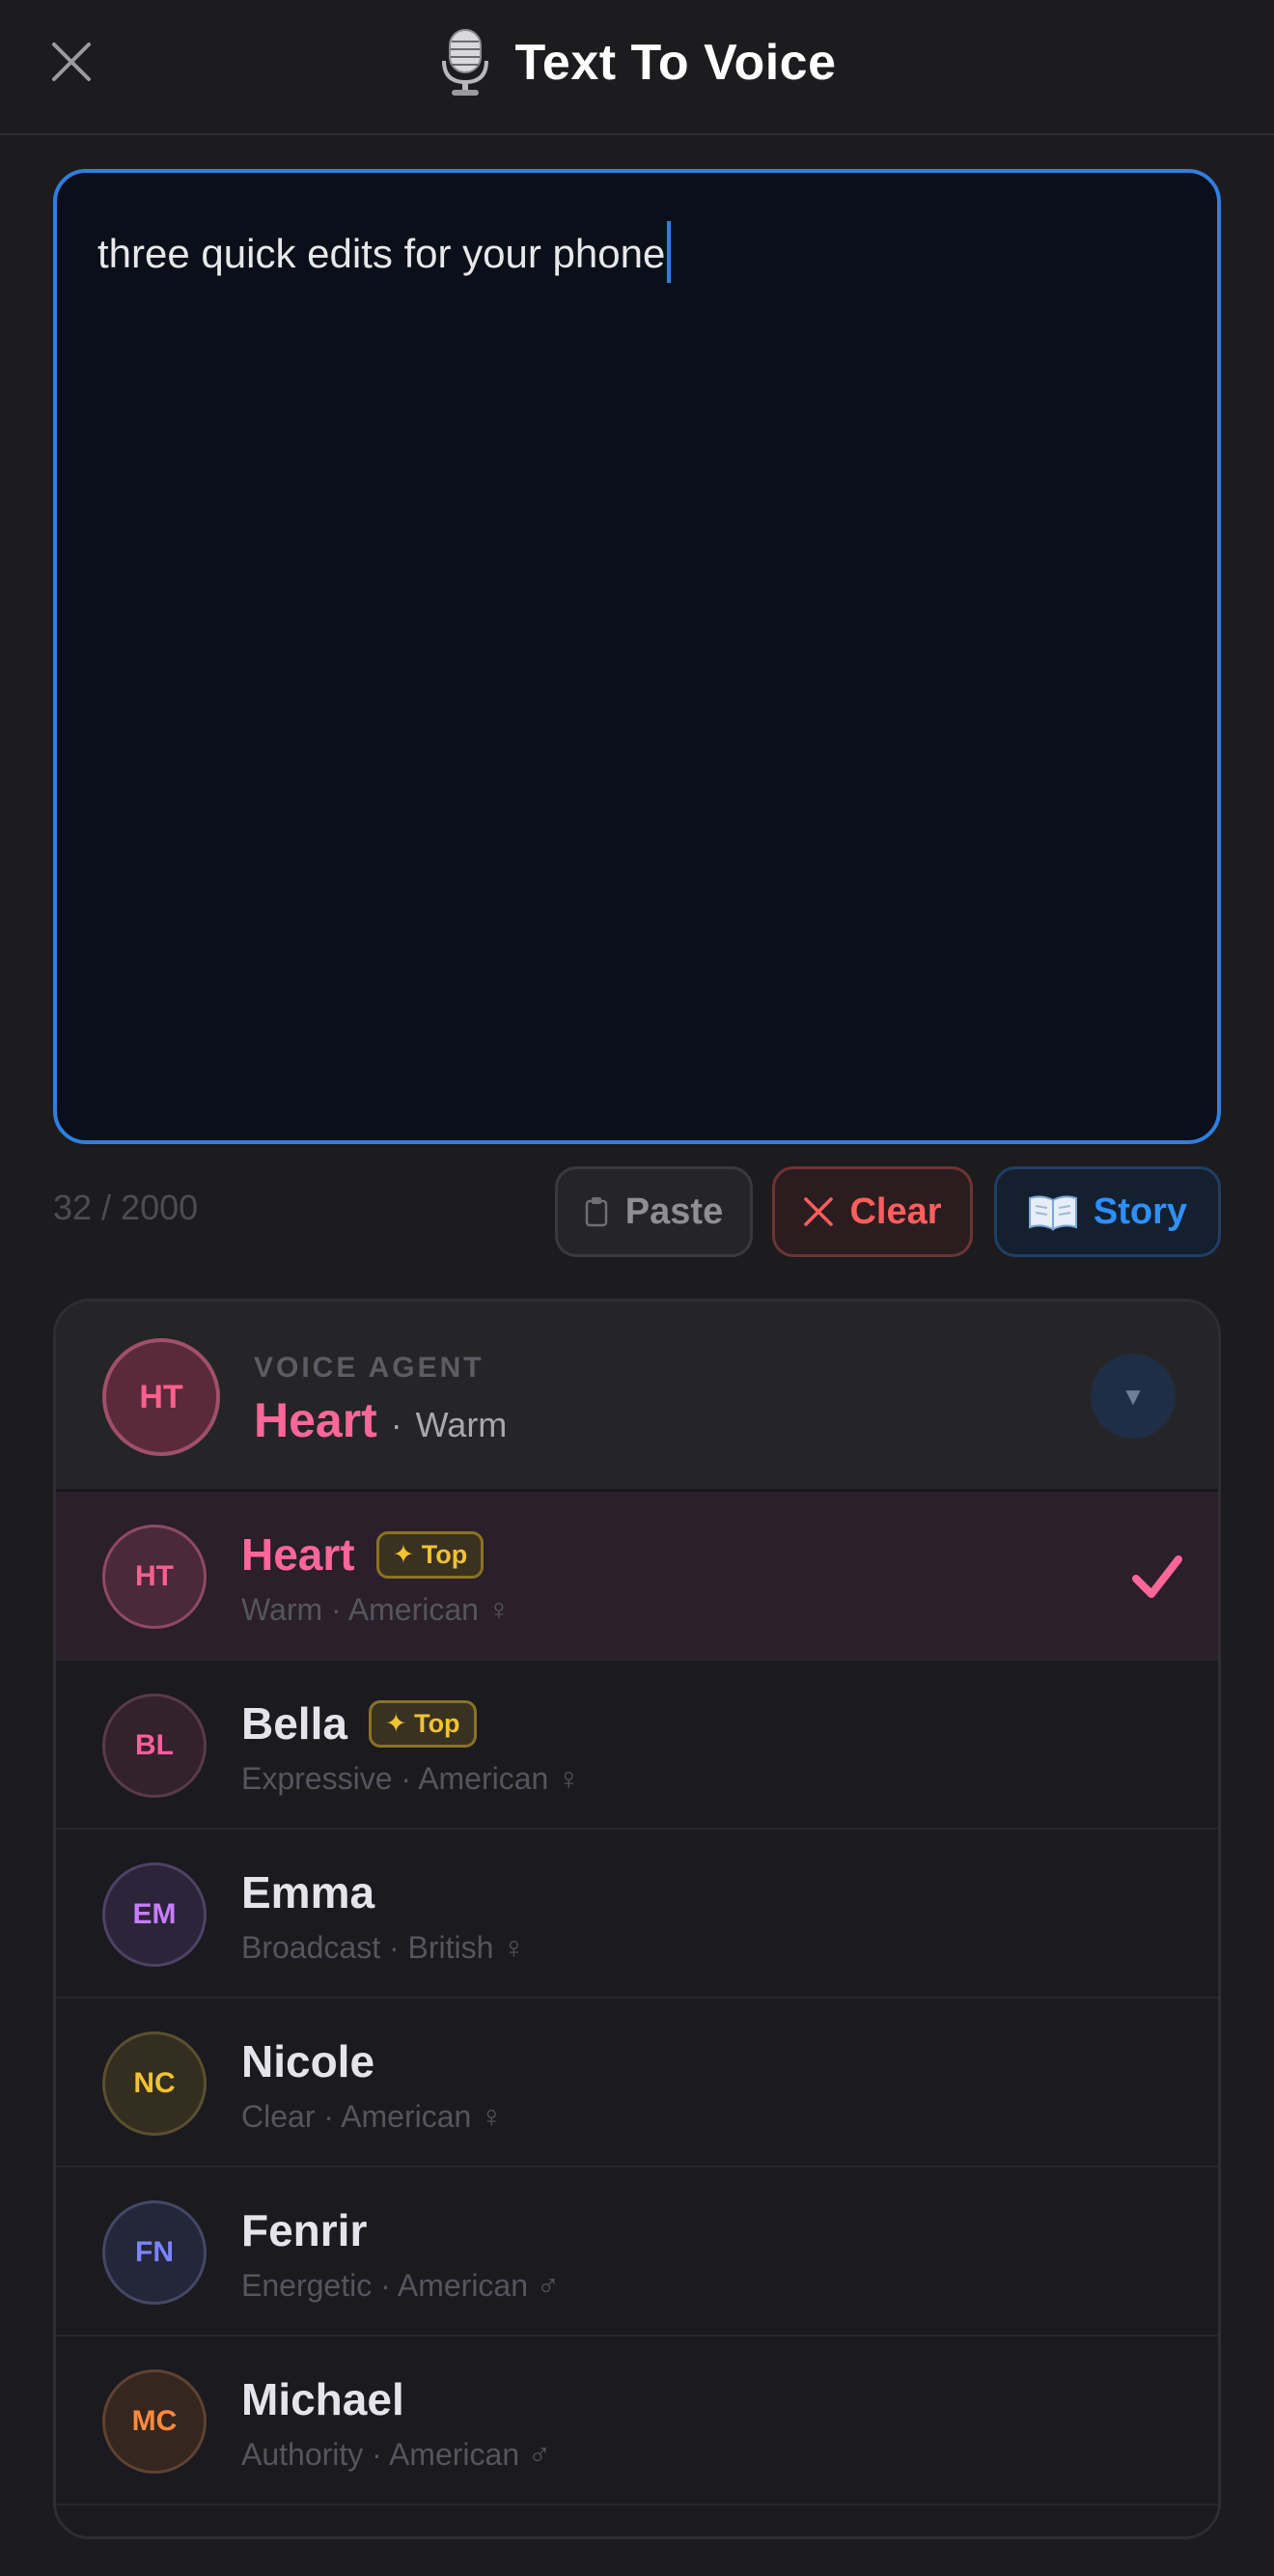  I want to click on header-bar: Text To Voice, so click(637, 68).